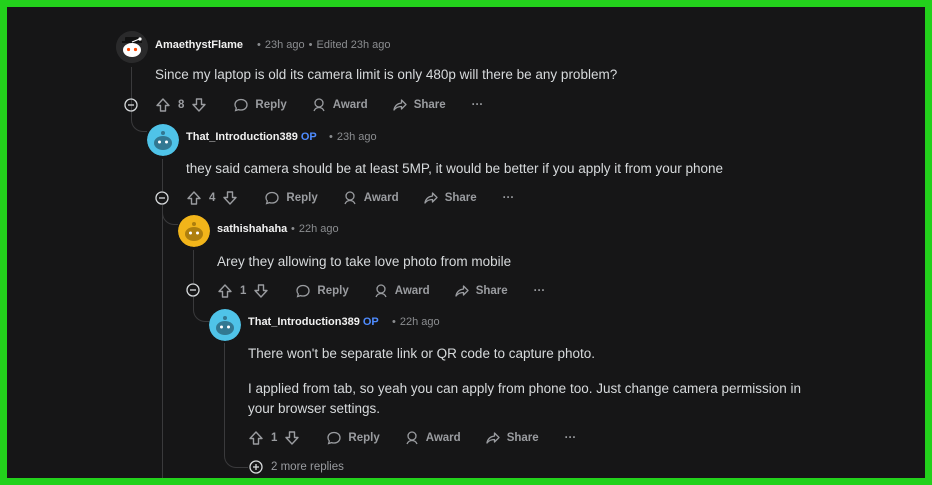 This screenshot has height=485, width=932. What do you see at coordinates (199, 45) in the screenshot?
I see `comment-author: AmaethystFlame` at bounding box center [199, 45].